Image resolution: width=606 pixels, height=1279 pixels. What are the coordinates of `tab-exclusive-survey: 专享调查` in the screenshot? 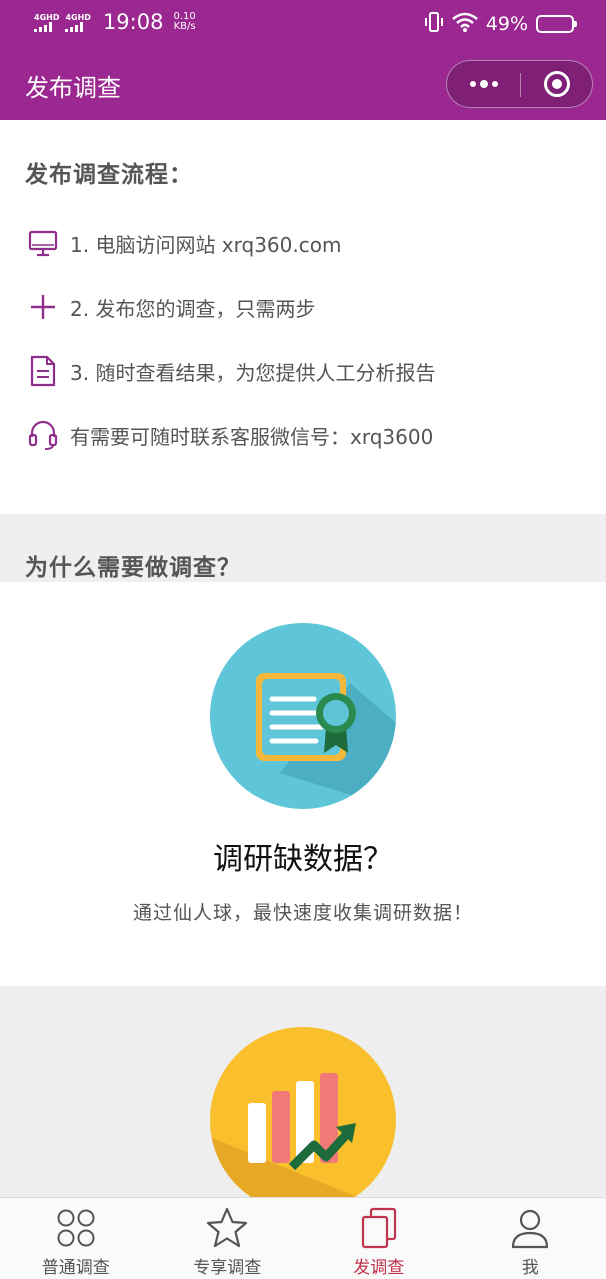 It's located at (228, 1238).